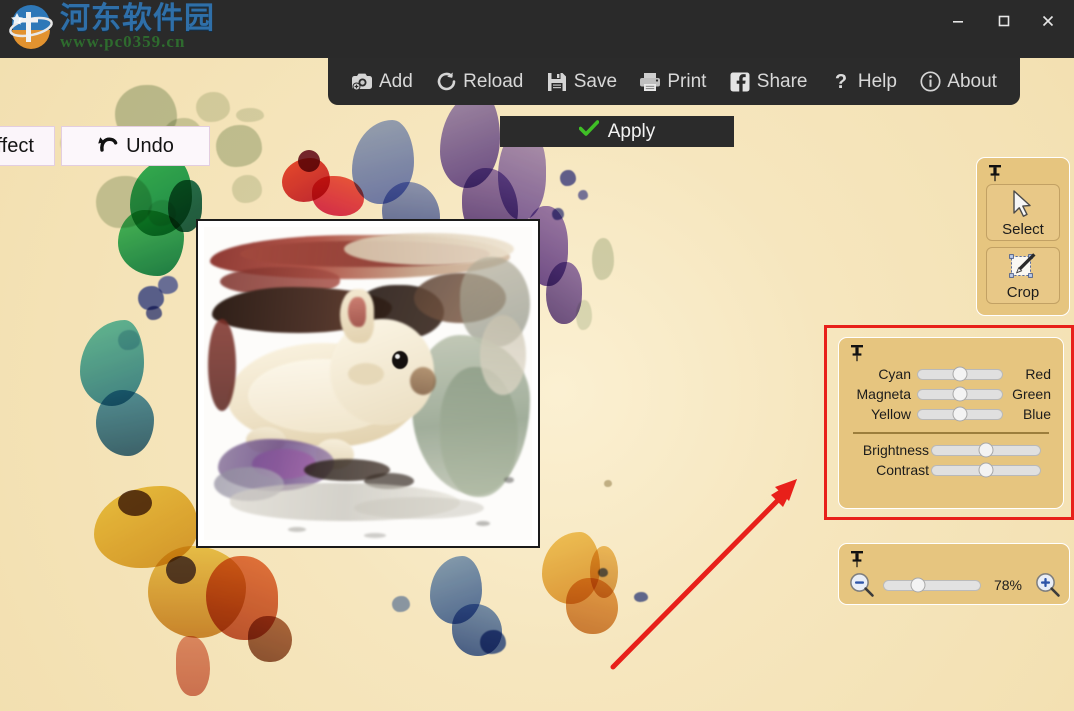  I want to click on zoom-control-row: 78%, so click(955, 585).